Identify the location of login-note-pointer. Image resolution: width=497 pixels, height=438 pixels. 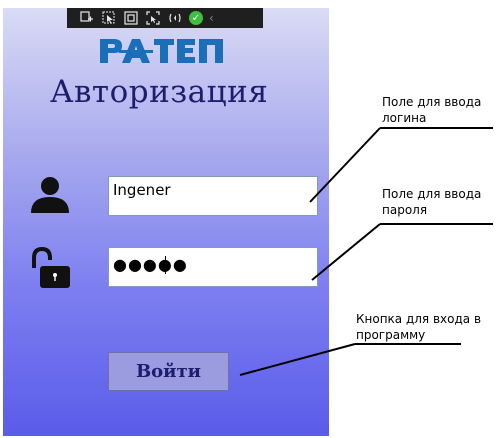
(345, 165).